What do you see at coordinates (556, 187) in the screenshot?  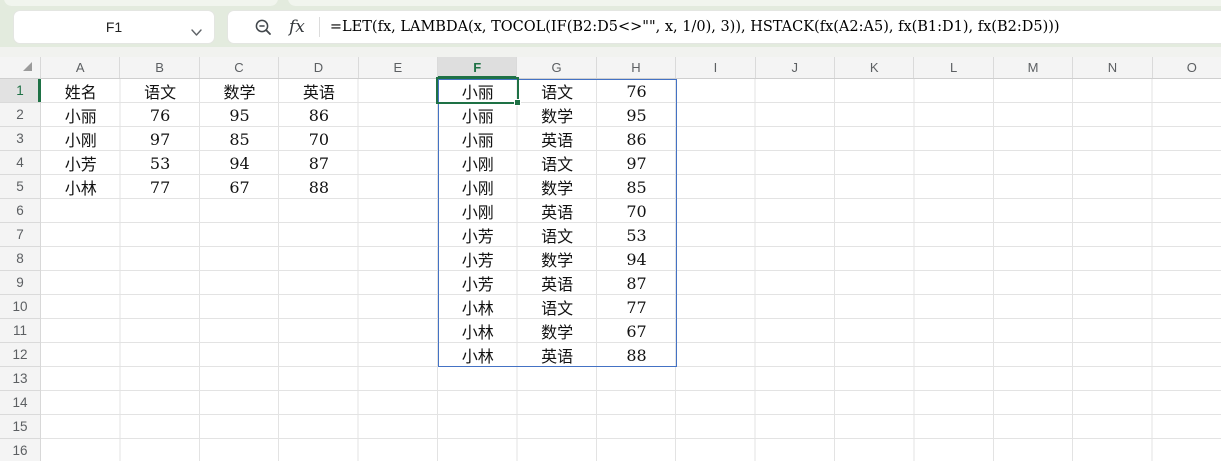 I see `cell-G5: 数学` at bounding box center [556, 187].